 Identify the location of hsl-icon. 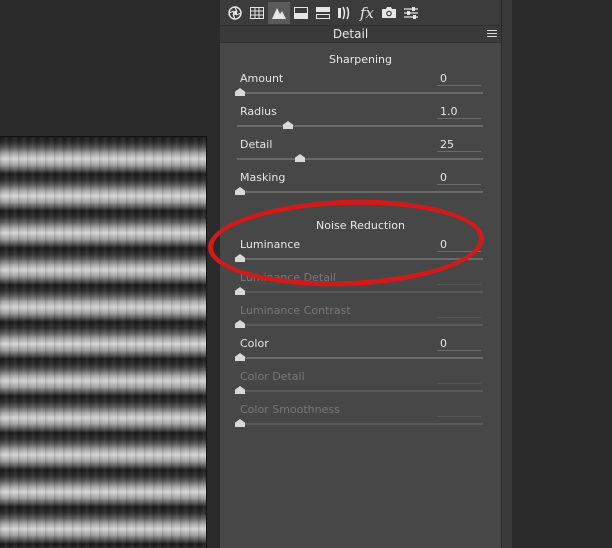
(323, 13).